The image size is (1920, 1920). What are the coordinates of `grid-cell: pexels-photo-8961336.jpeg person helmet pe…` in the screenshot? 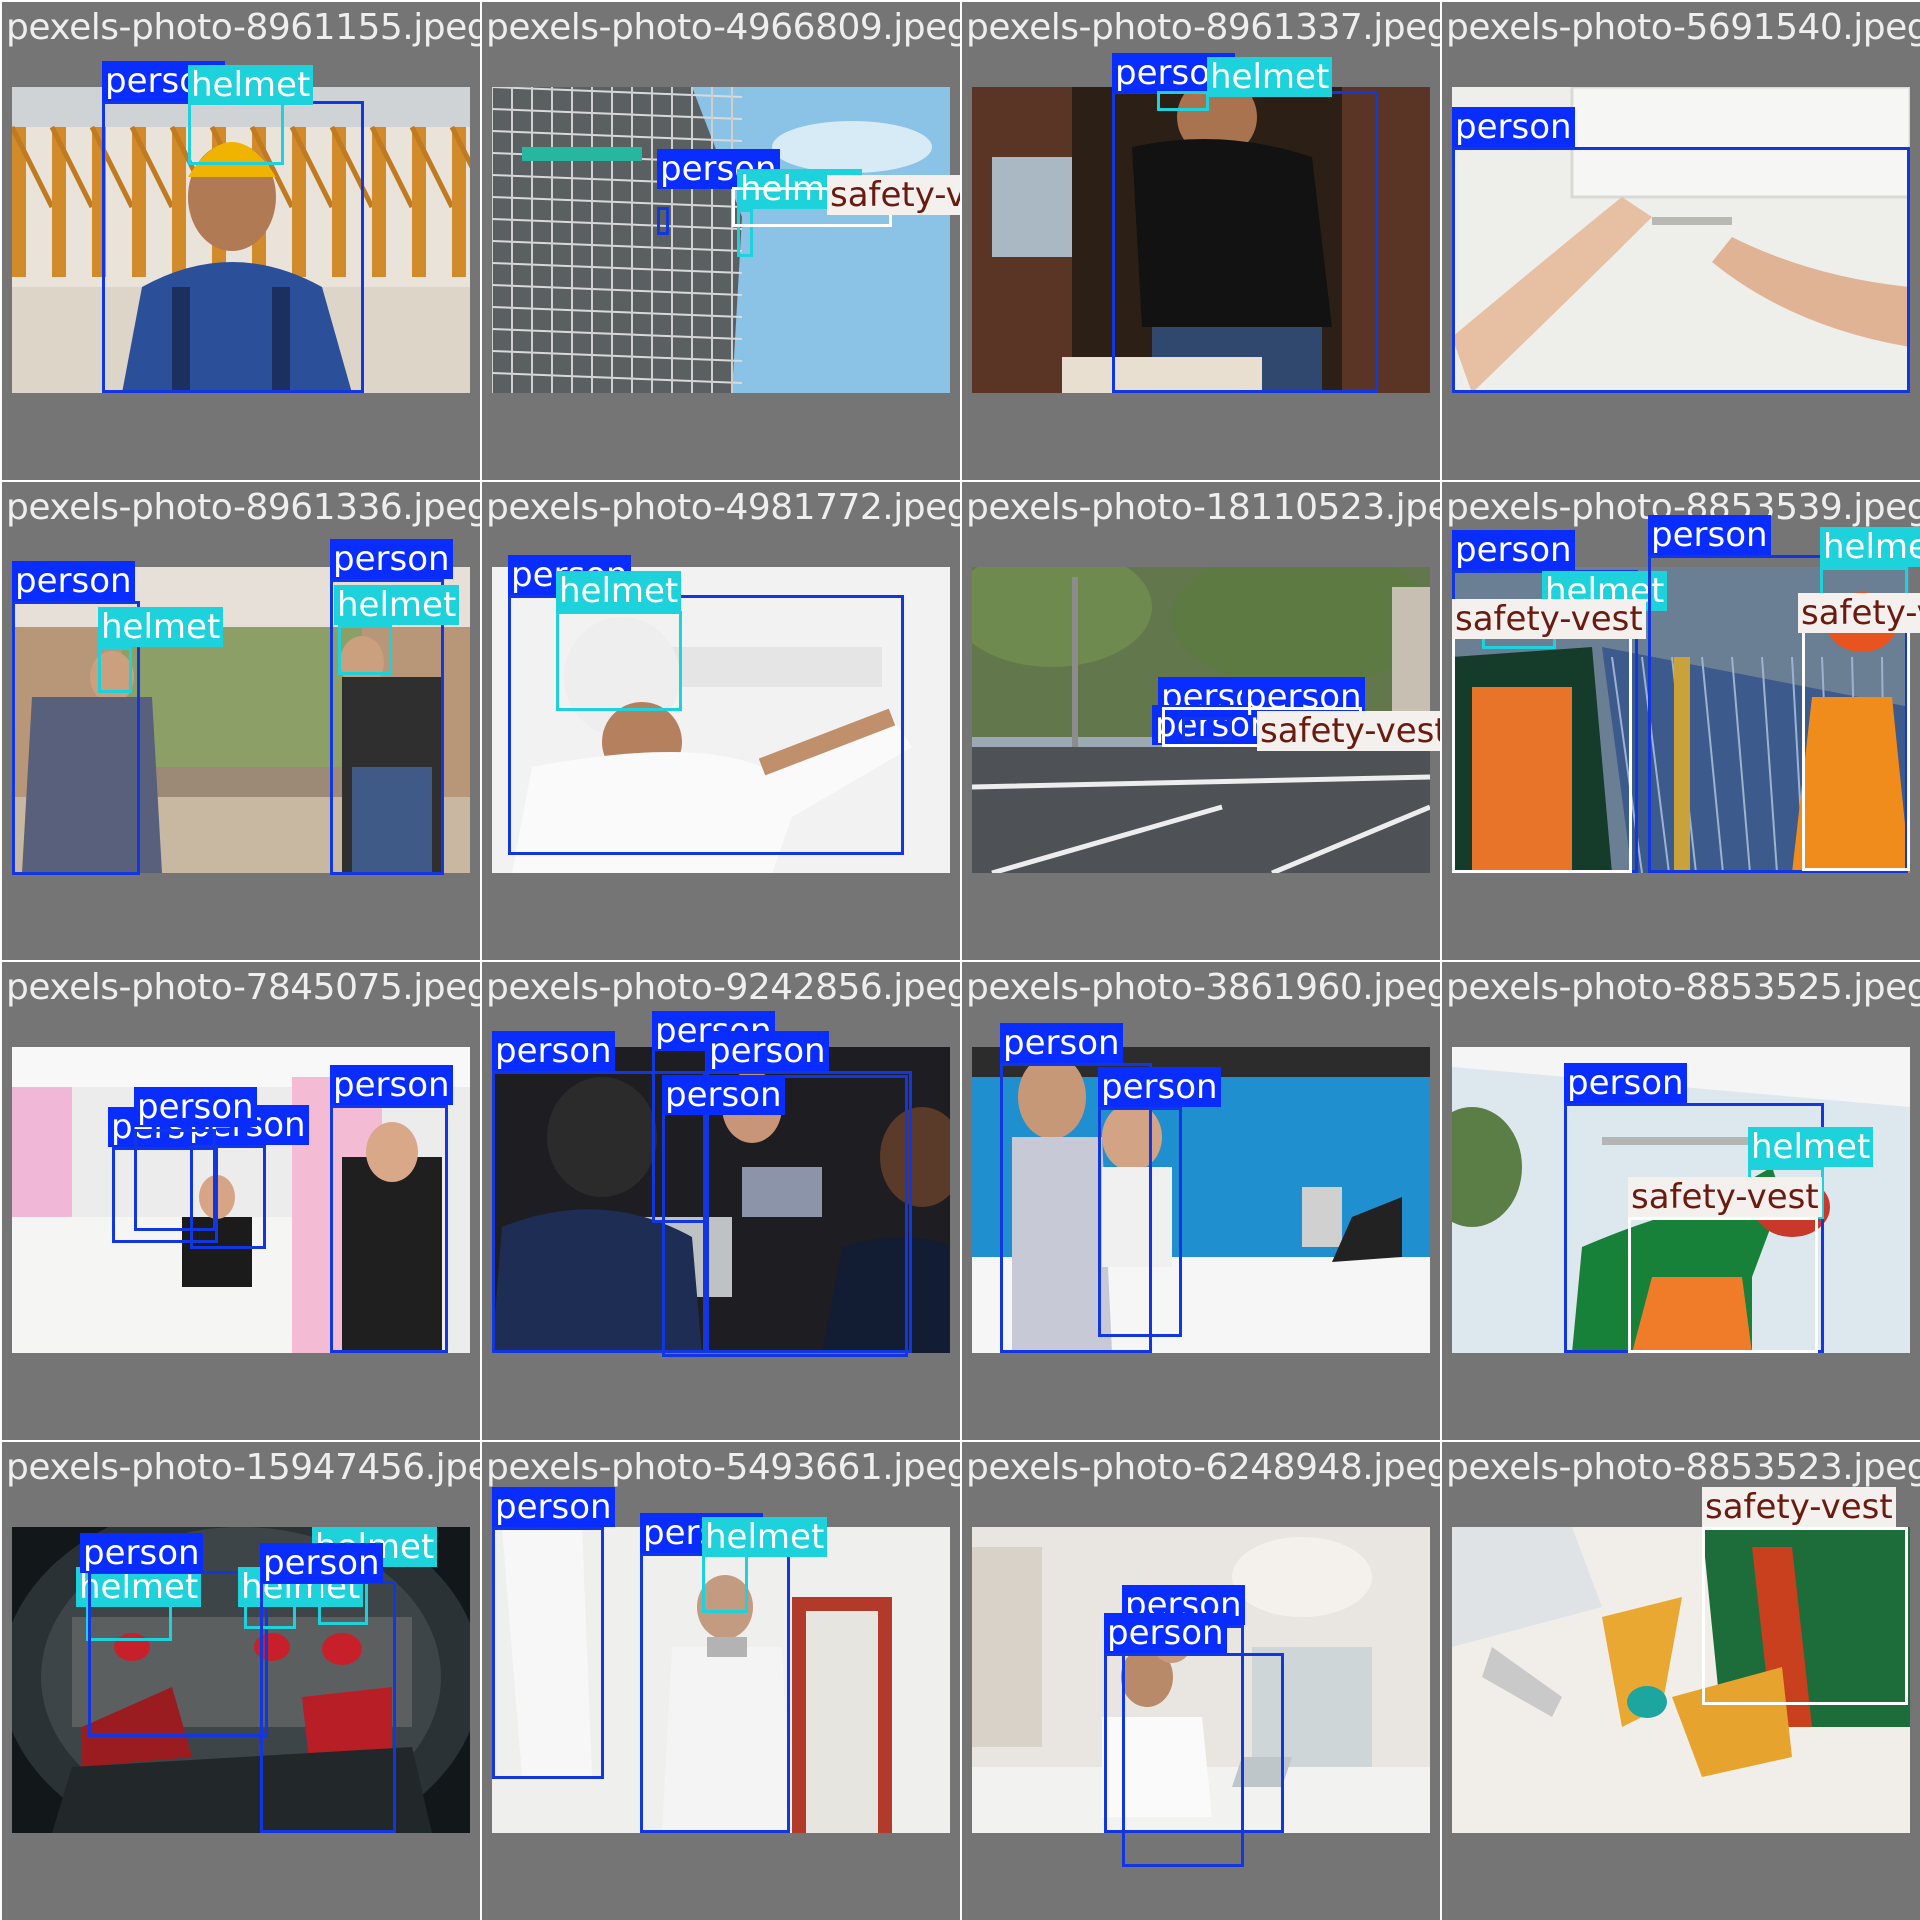 It's located at (241, 721).